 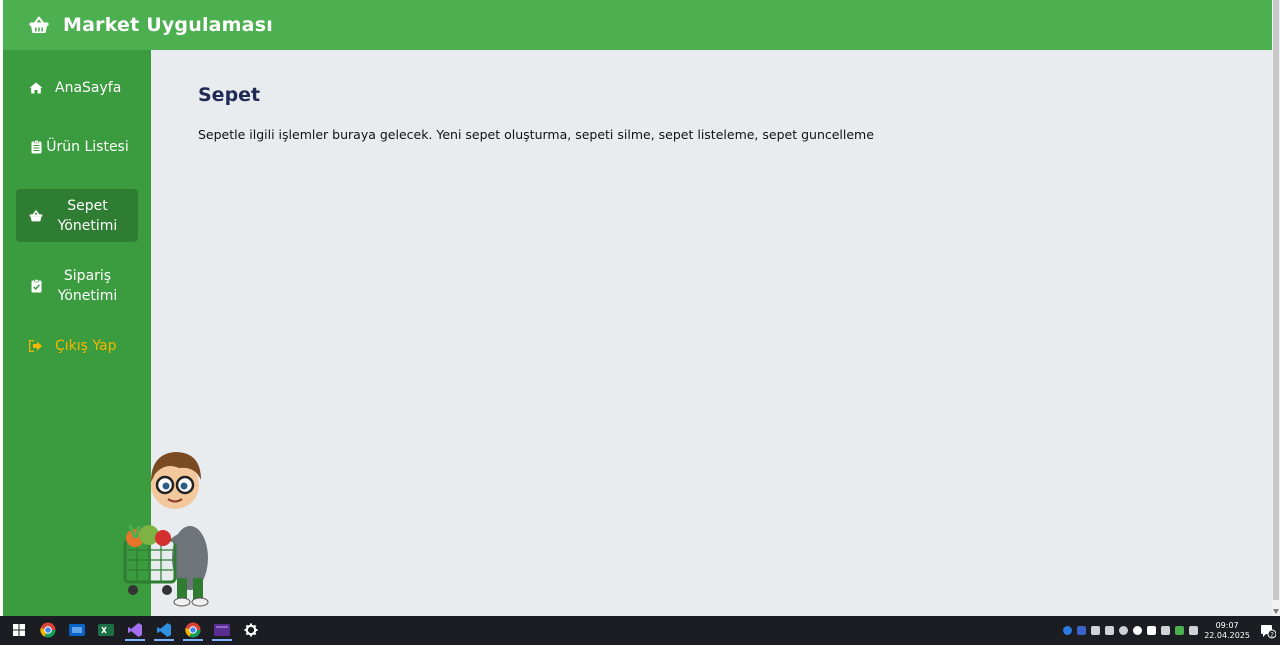 What do you see at coordinates (1152, 630) in the screenshot?
I see `display-icon` at bounding box center [1152, 630].